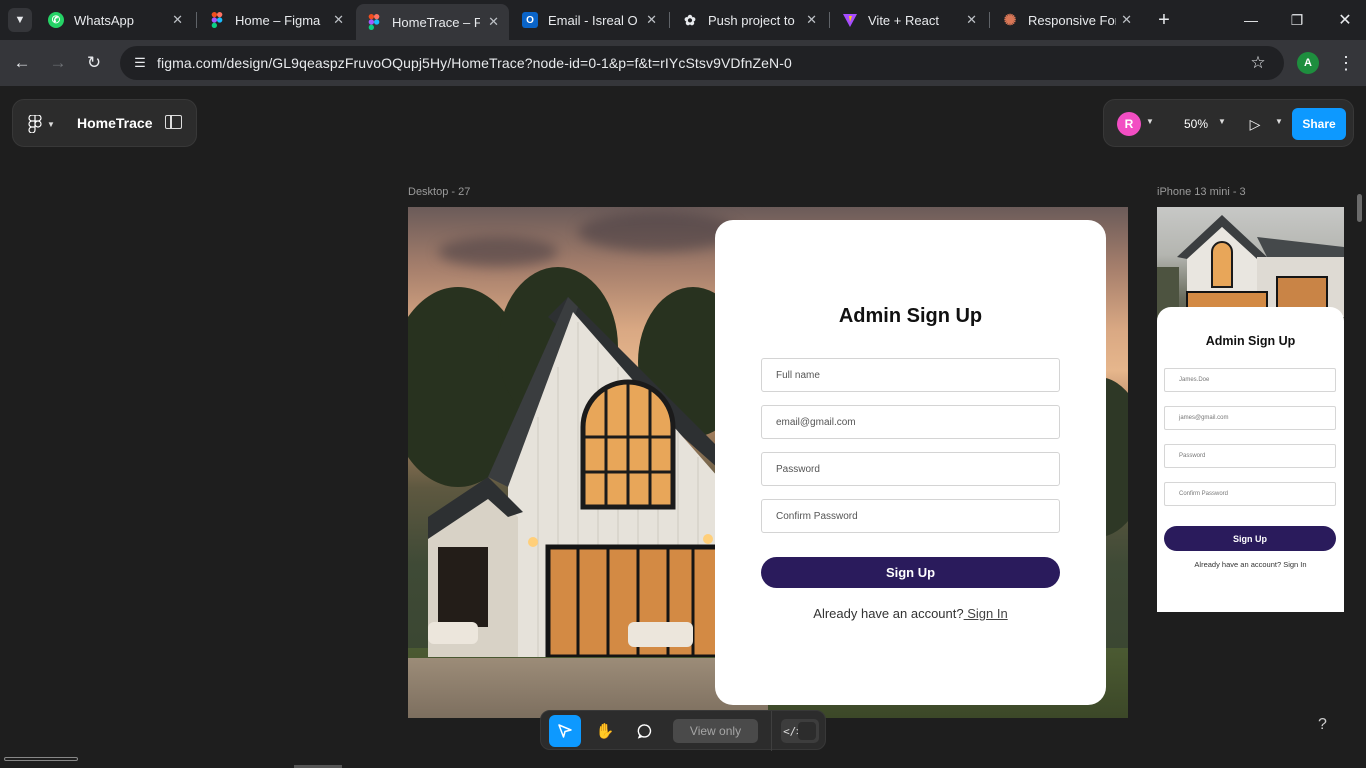  I want to click on toolbar-divider, so click(771, 731).